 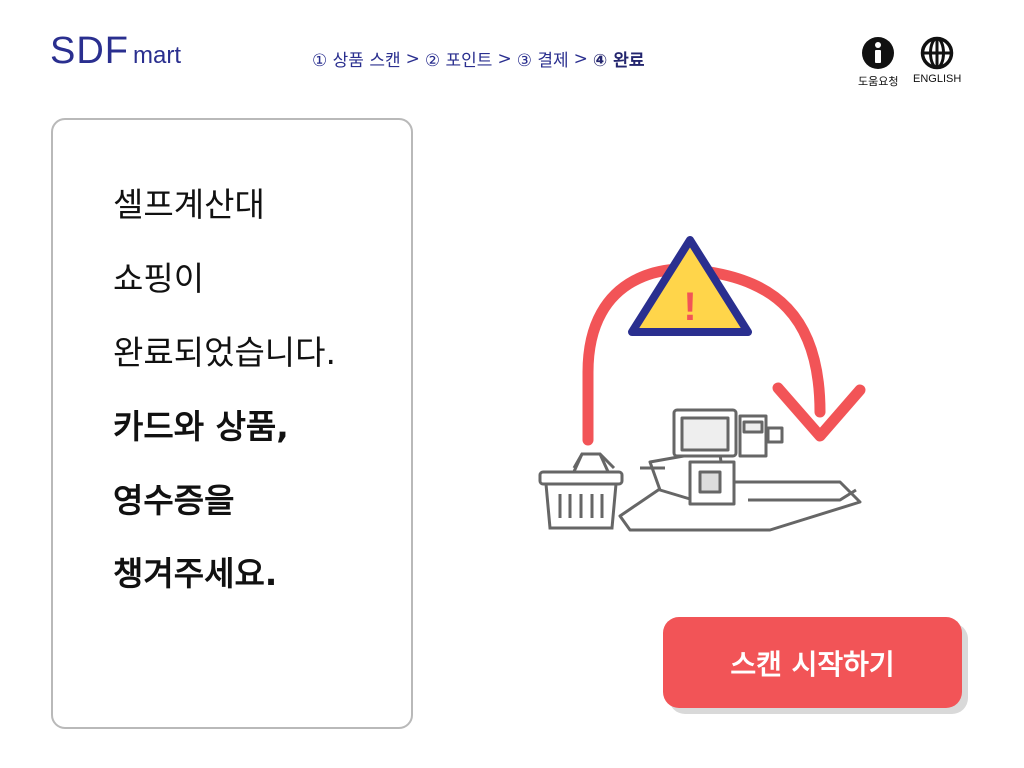 I want to click on basket-icon, so click(x=581, y=491).